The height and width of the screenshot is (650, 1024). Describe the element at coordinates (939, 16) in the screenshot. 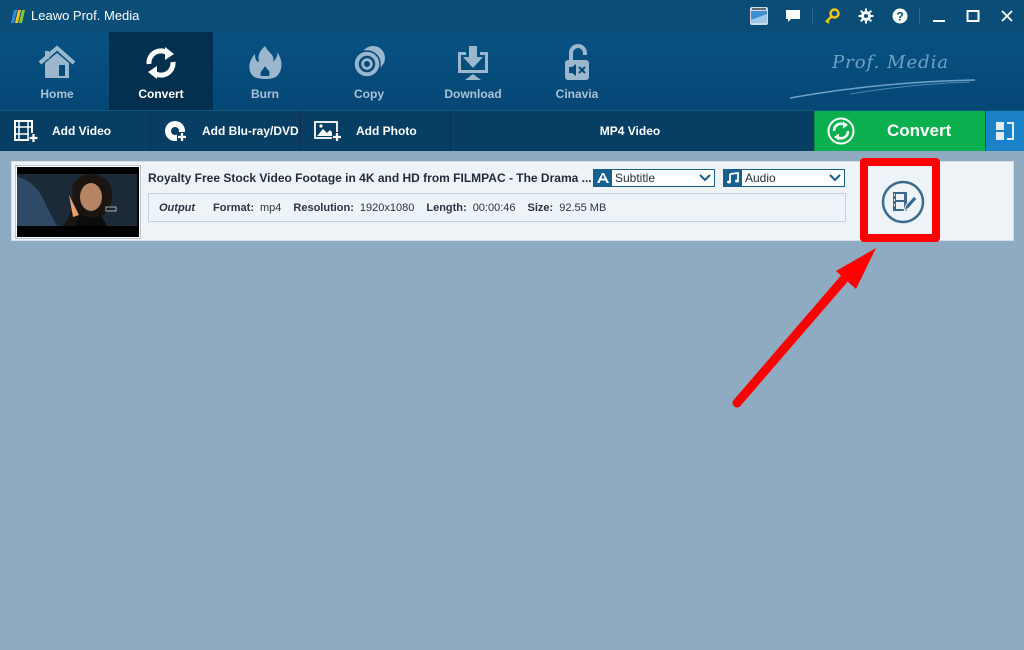

I see `minimize-icon` at that location.